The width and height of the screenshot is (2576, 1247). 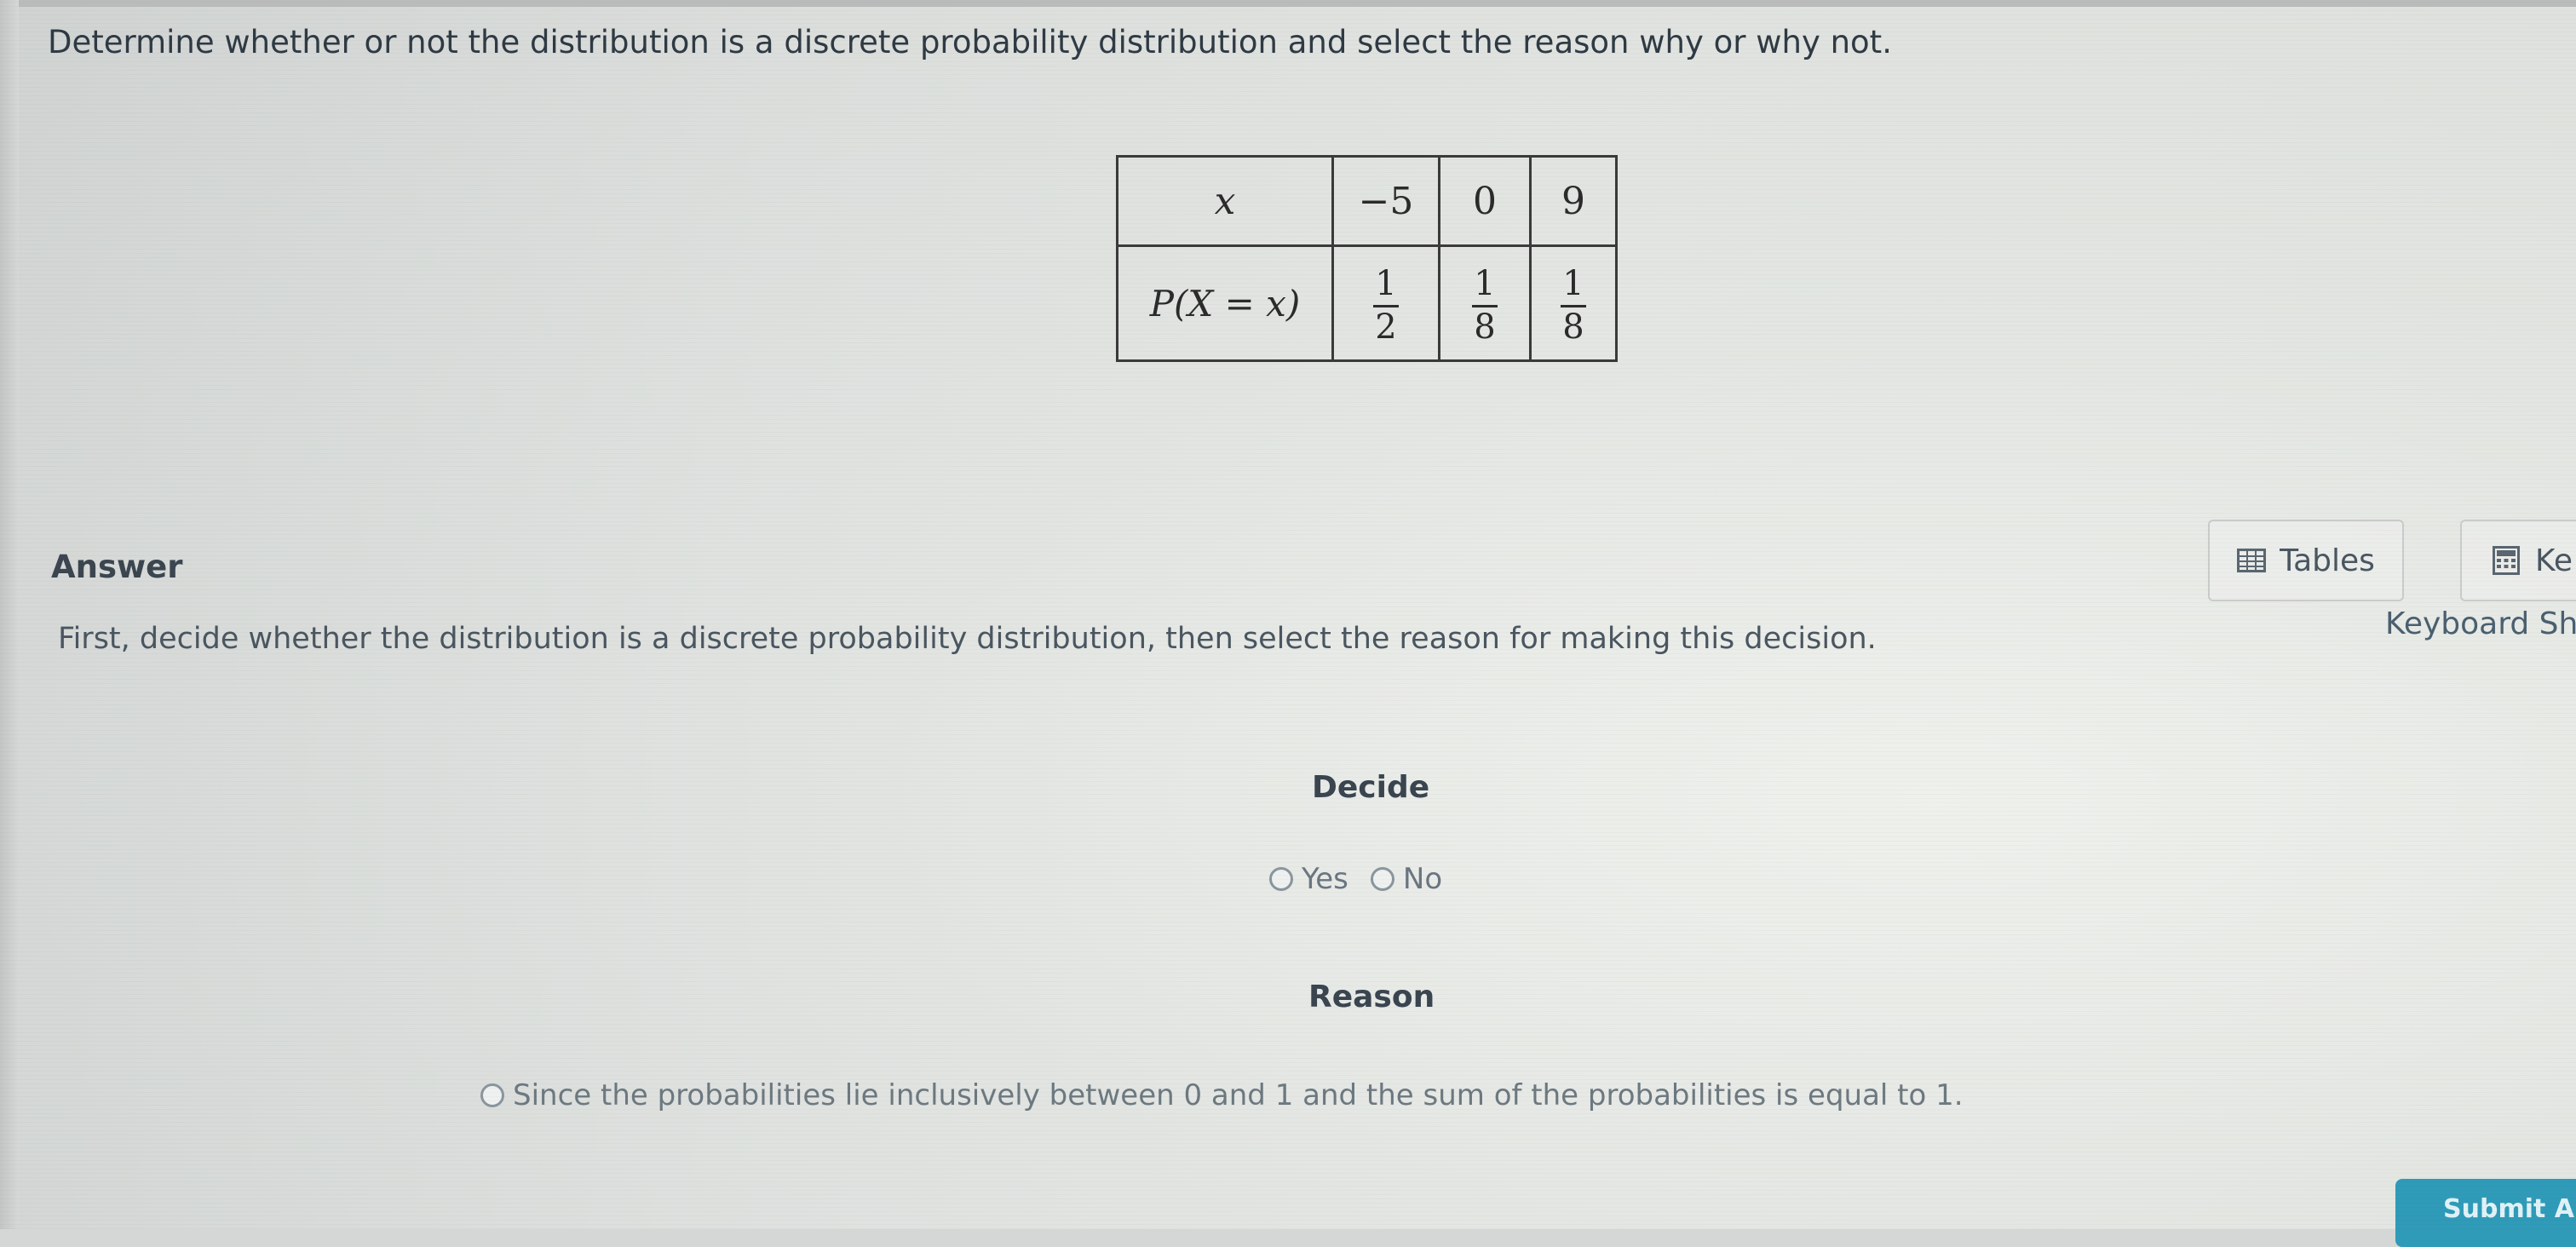 I want to click on calculator-icon, so click(x=2506, y=560).